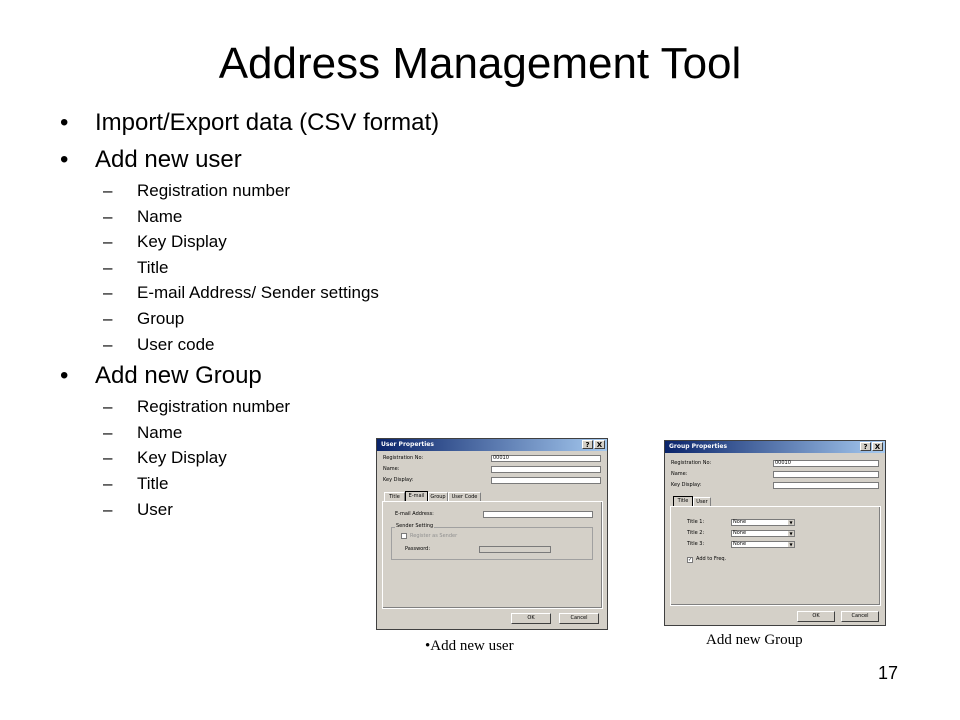 This screenshot has height=720, width=960. What do you see at coordinates (340, 159) in the screenshot?
I see `bullet-item: • Add new user` at bounding box center [340, 159].